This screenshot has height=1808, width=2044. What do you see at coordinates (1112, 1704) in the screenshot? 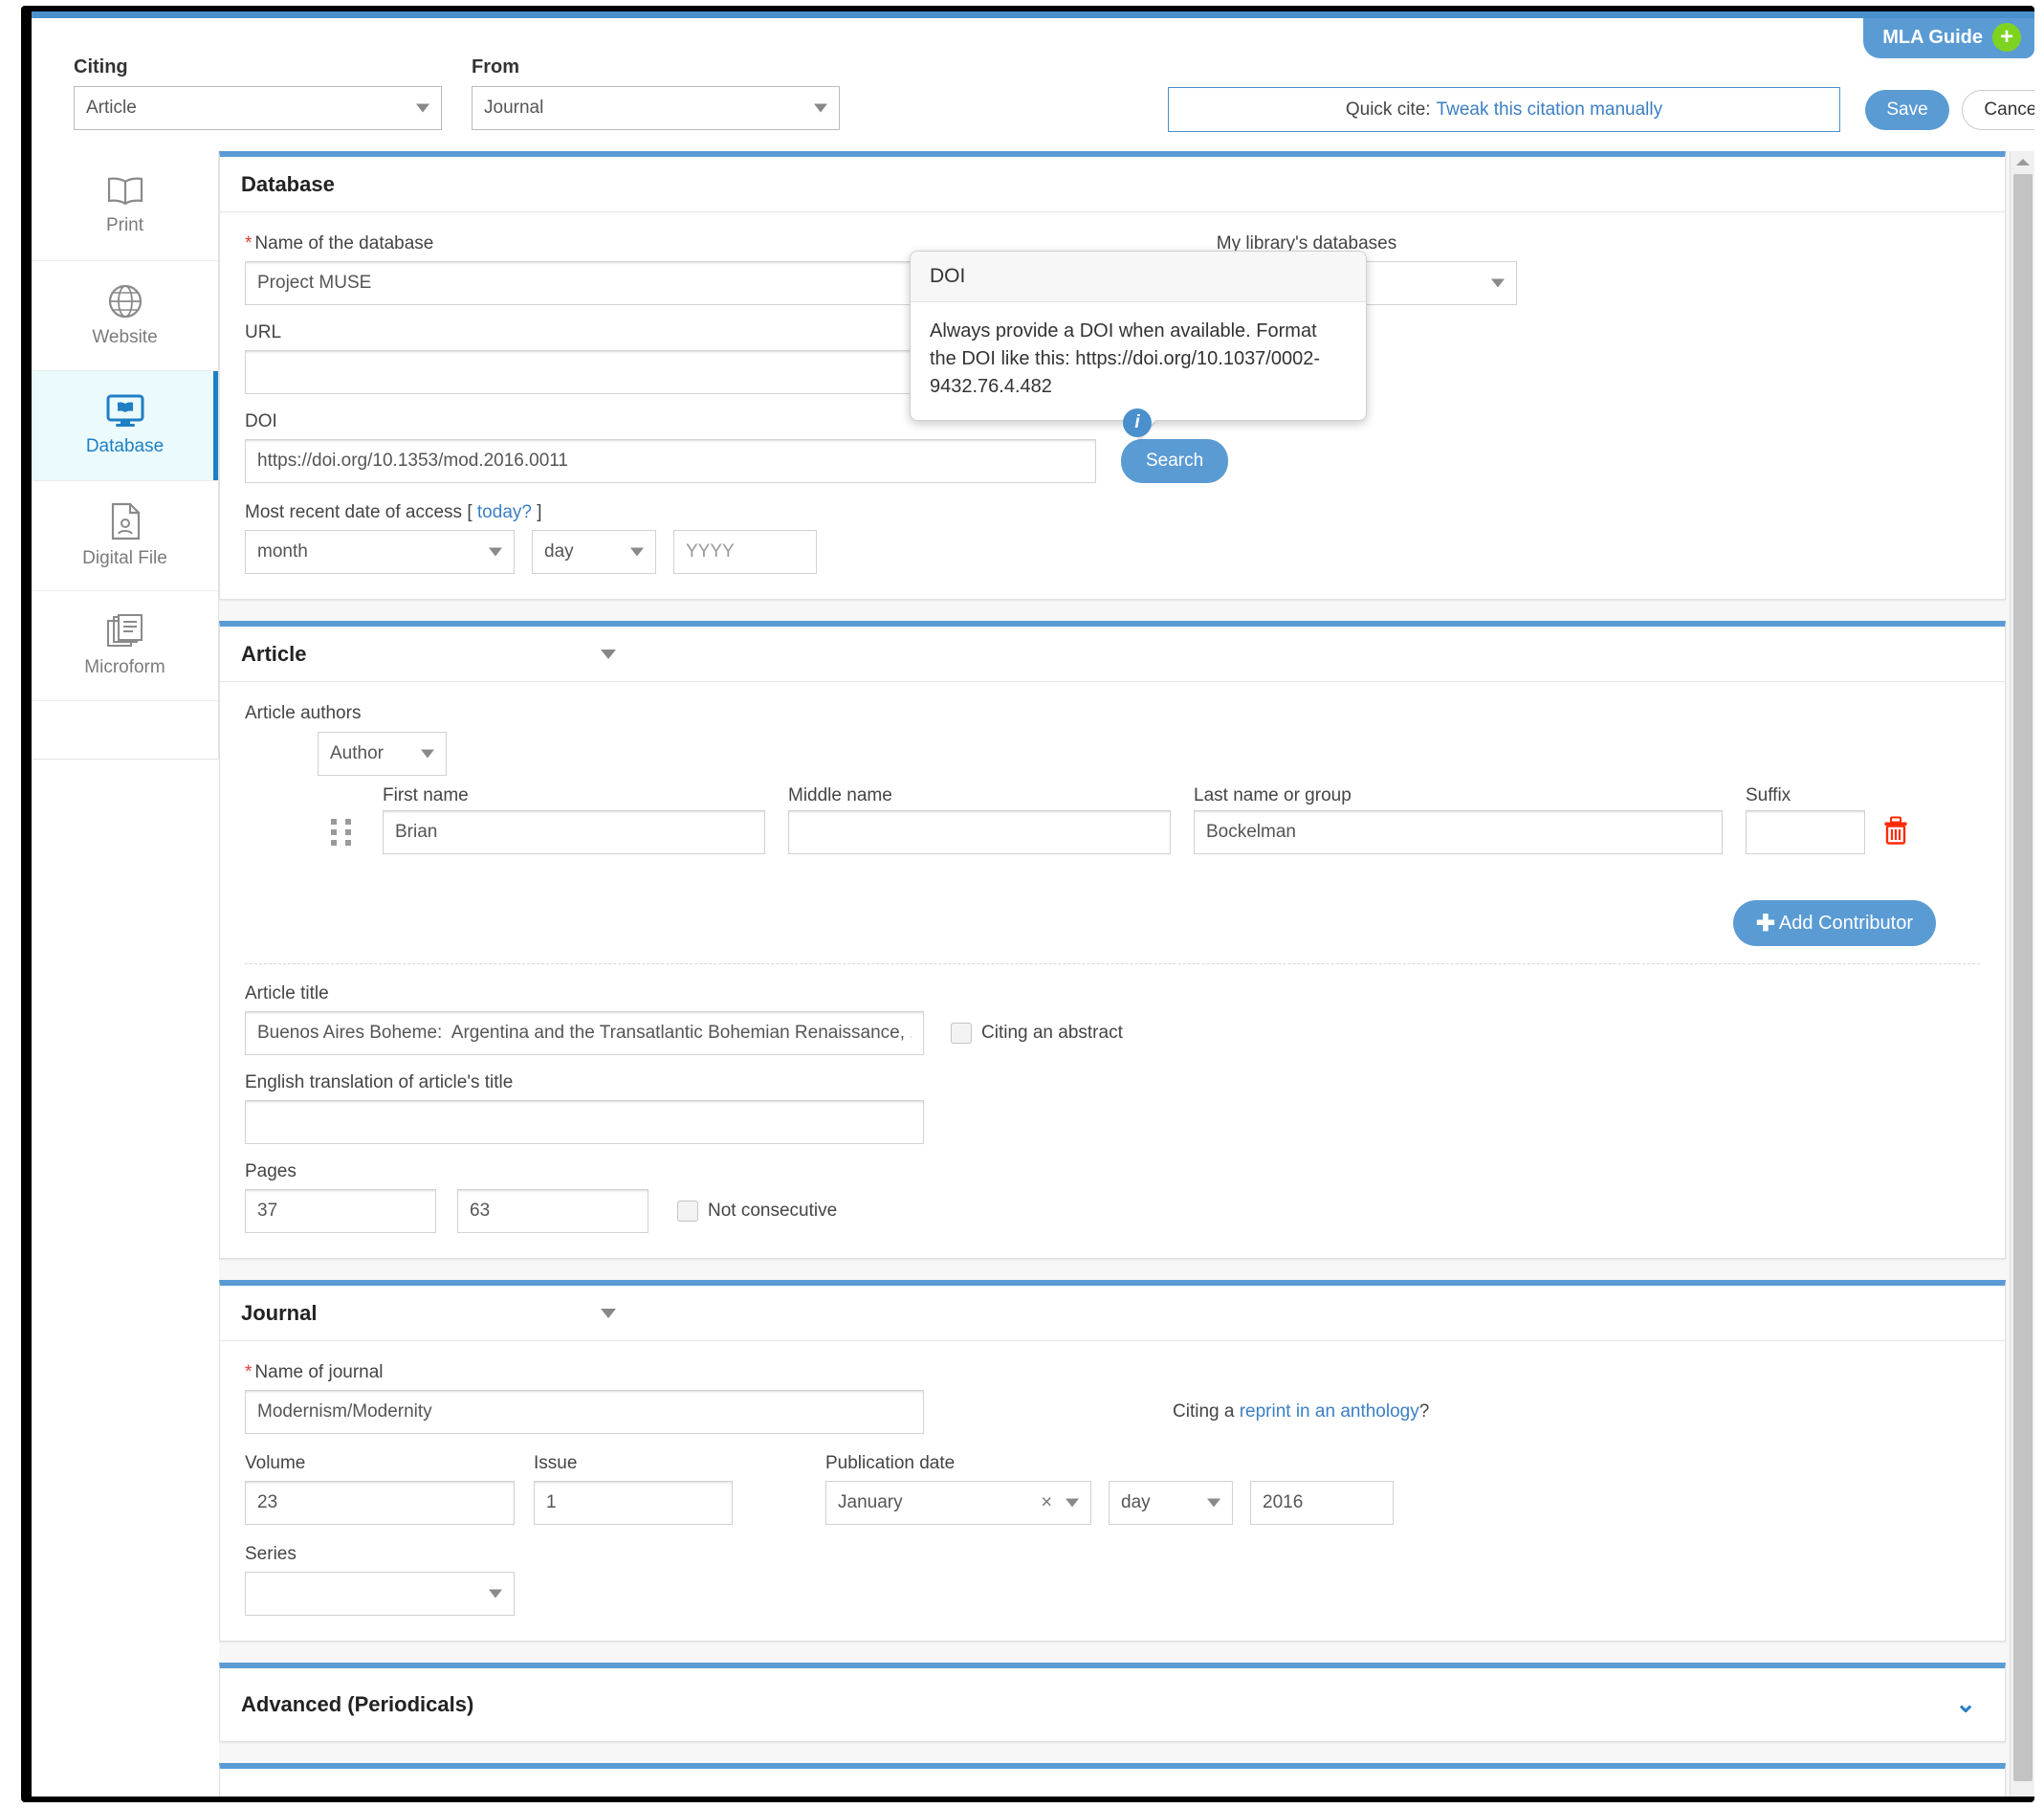
I see `advanced-periodicals-header: Advanced (Periodicals) ⌄` at bounding box center [1112, 1704].